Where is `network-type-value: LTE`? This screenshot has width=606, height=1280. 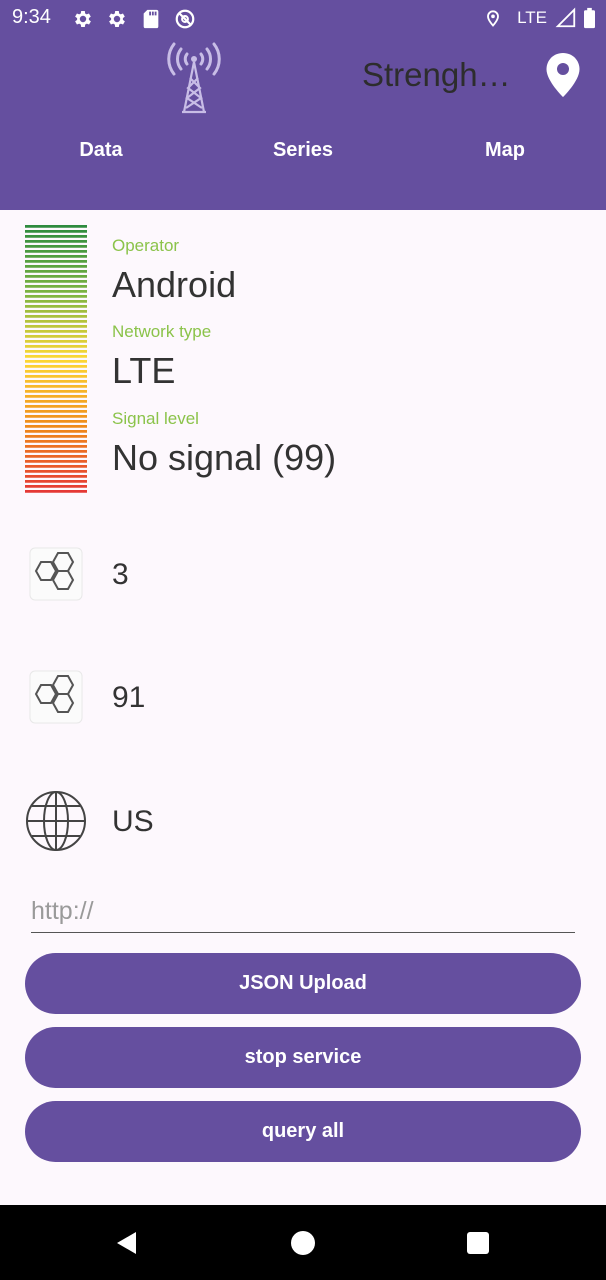
network-type-value: LTE is located at coordinates (144, 370).